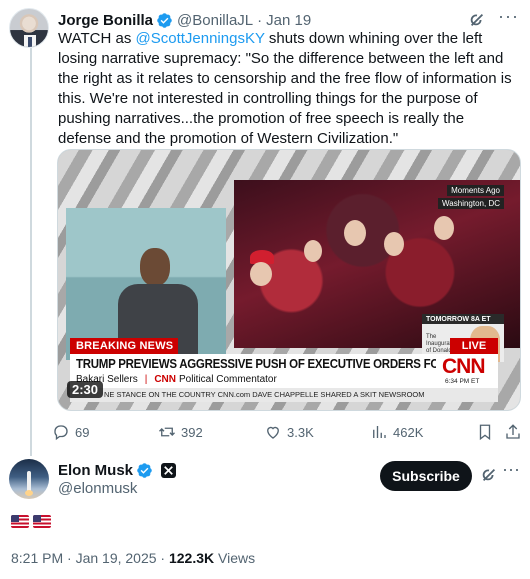  I want to click on reply-content, so click(31, 521).